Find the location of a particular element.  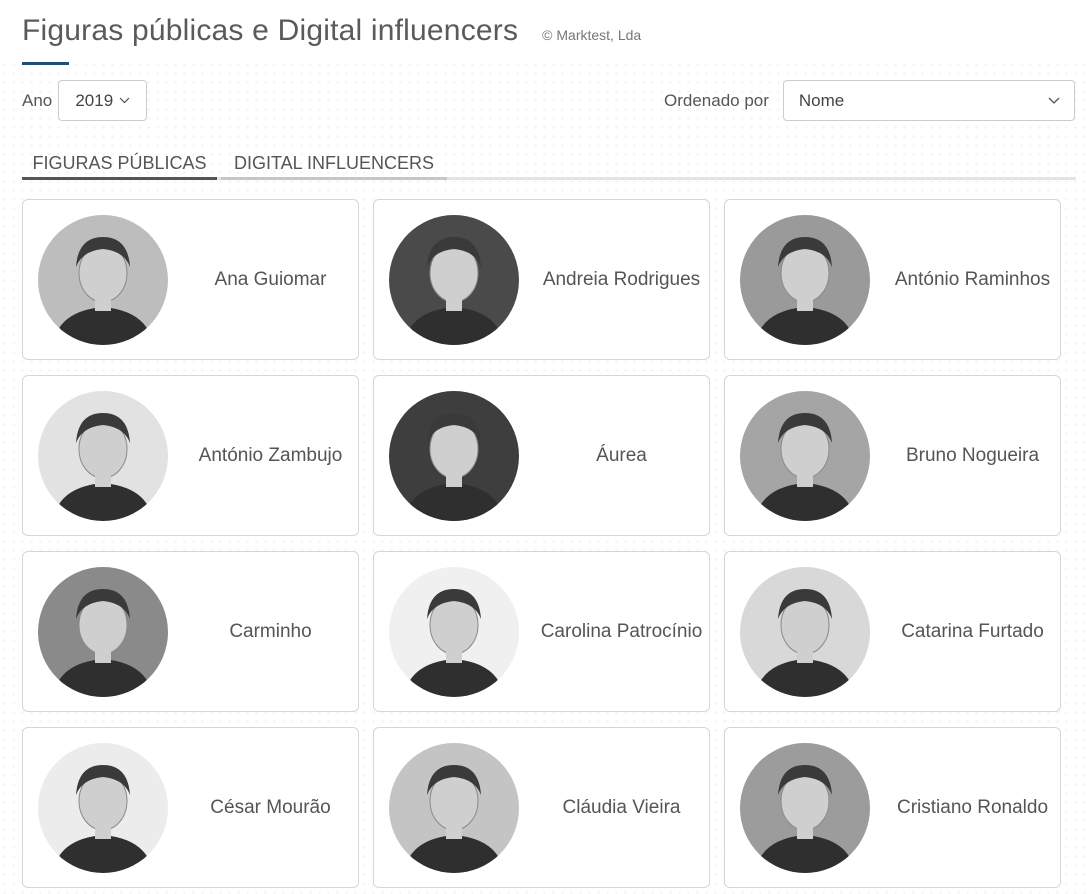

person-name: Bruno Nogueira is located at coordinates (972, 455).